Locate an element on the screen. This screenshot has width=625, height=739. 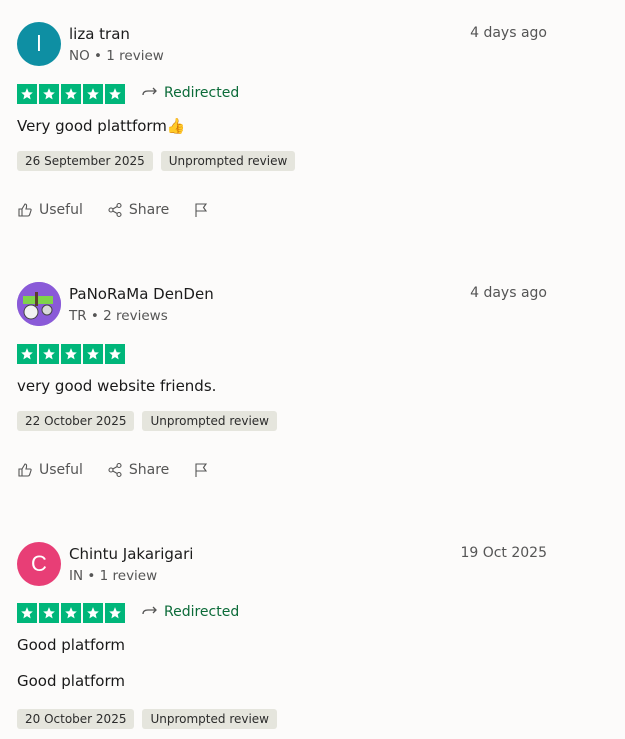
reviewer-meta: NO • 1 review is located at coordinates (116, 56).